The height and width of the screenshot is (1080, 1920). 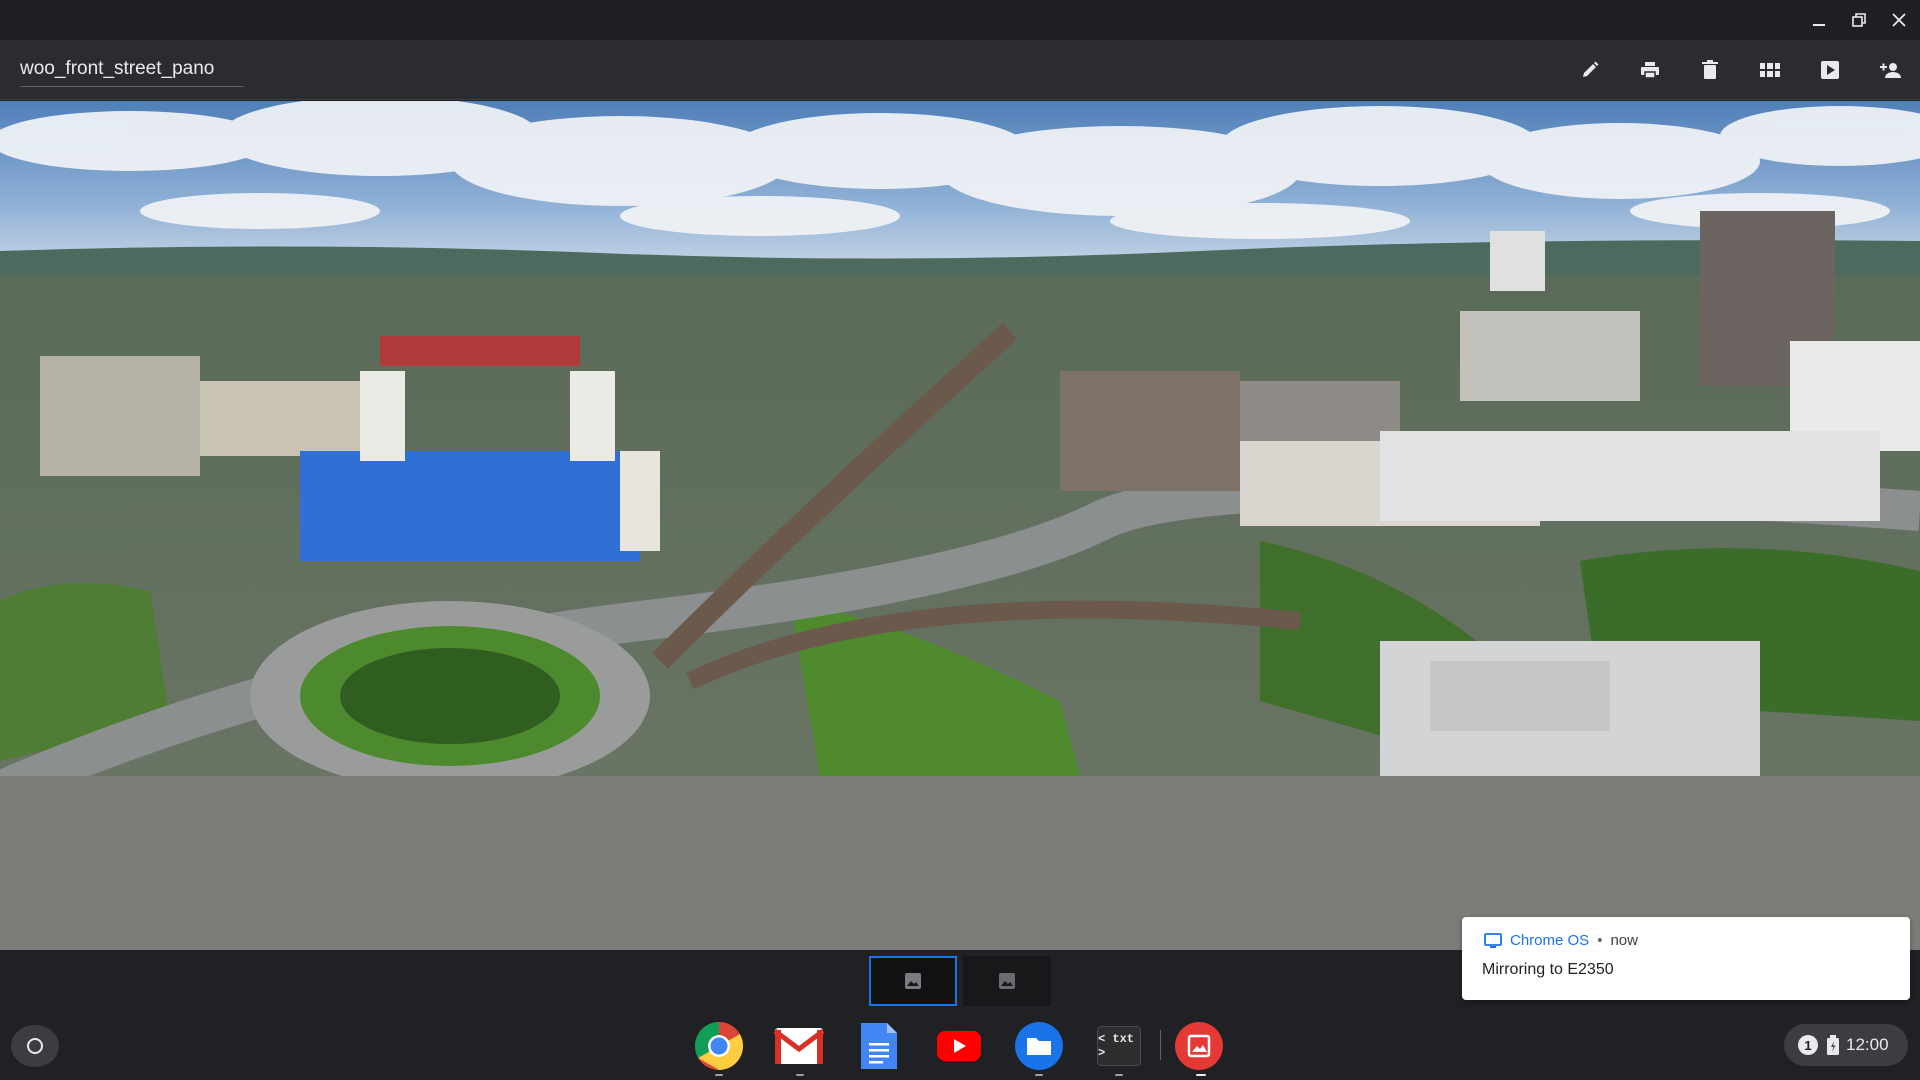 What do you see at coordinates (719, 1046) in the screenshot?
I see `chrome-app-icon` at bounding box center [719, 1046].